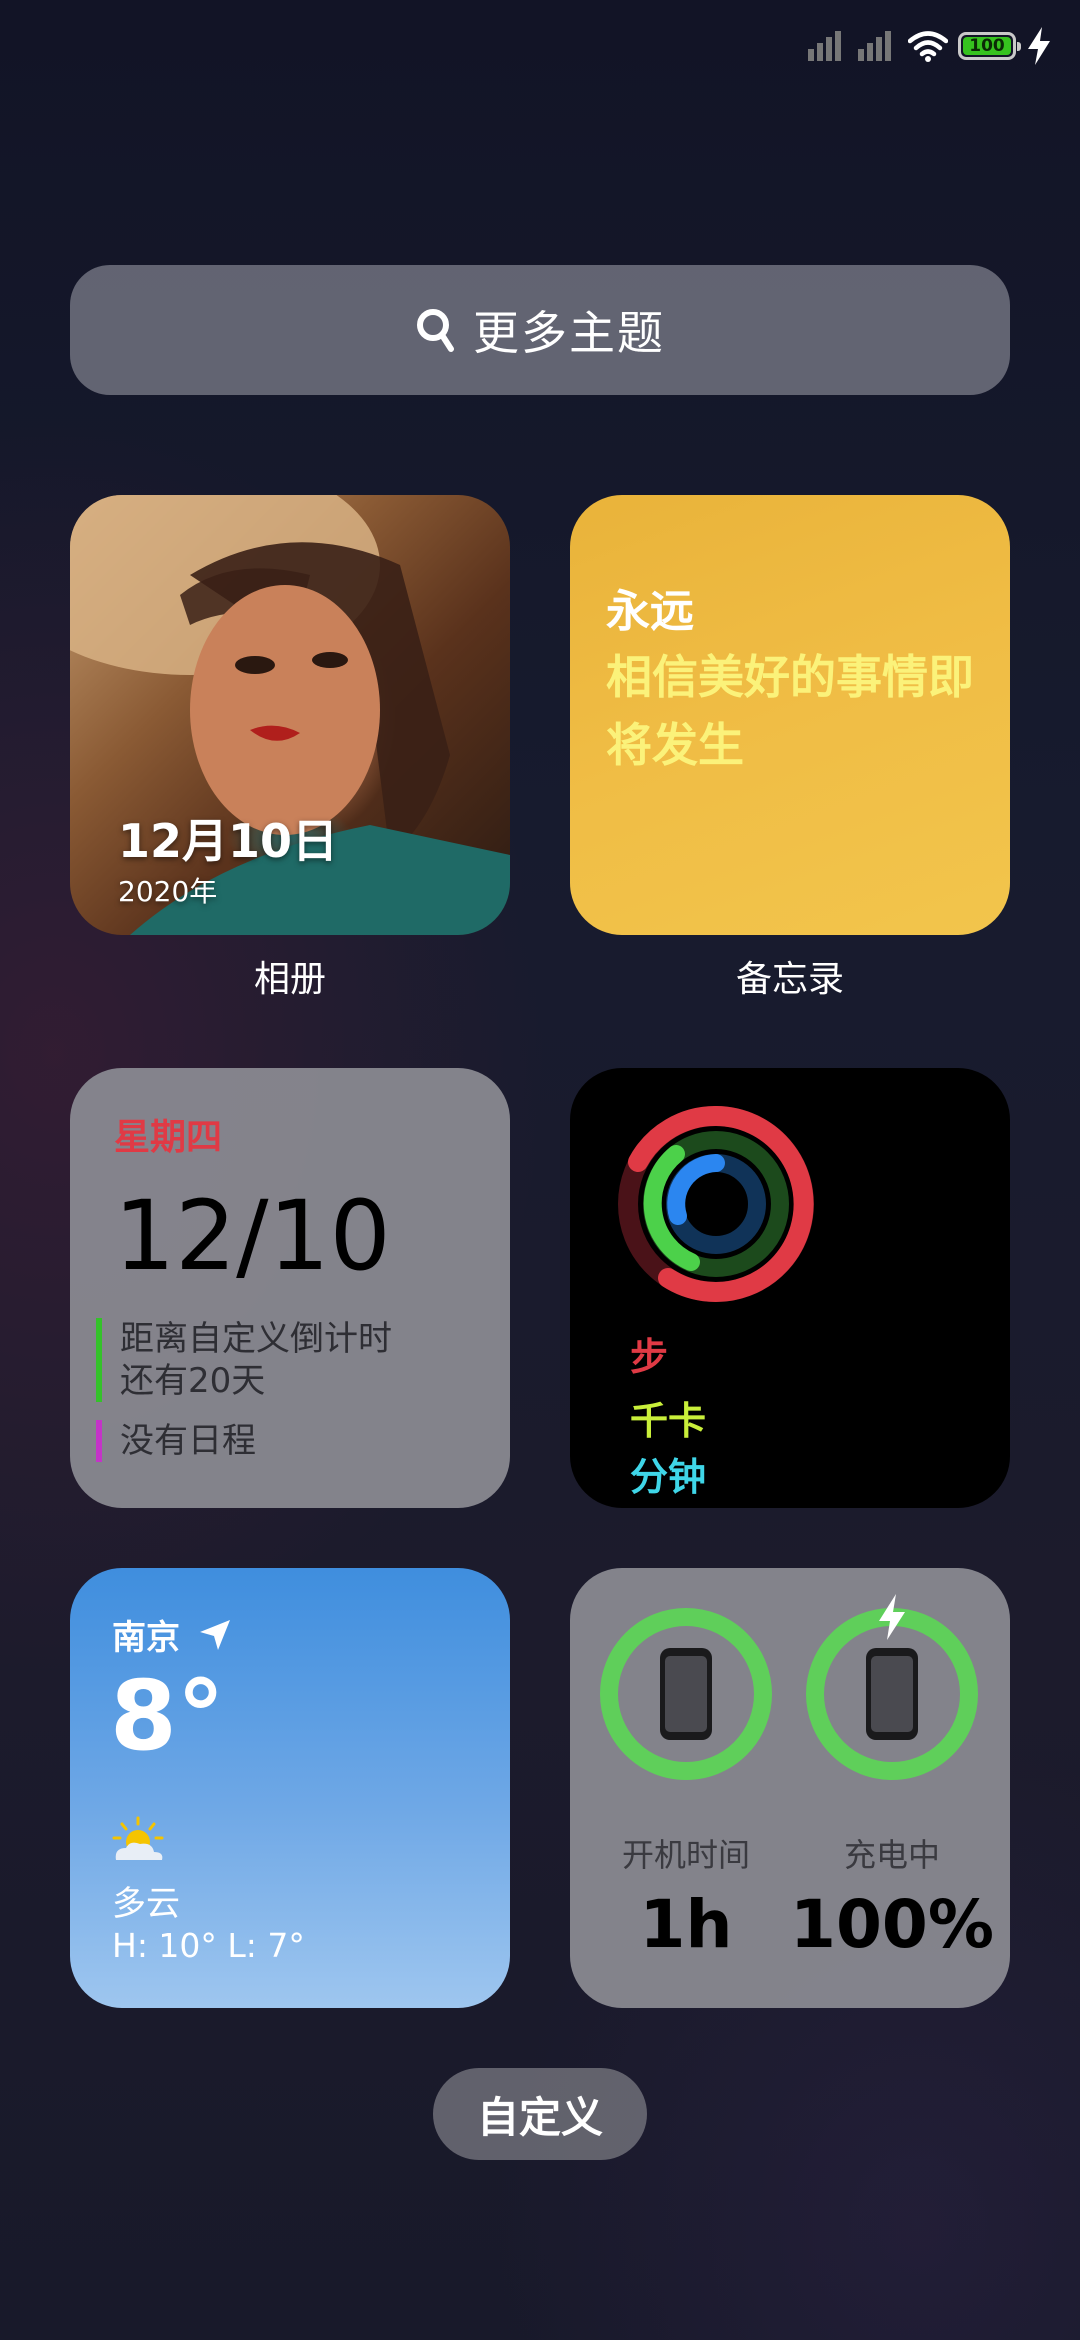 This screenshot has width=1080, height=2340. What do you see at coordinates (138, 1838) in the screenshot?
I see `partly-cloudy-icon` at bounding box center [138, 1838].